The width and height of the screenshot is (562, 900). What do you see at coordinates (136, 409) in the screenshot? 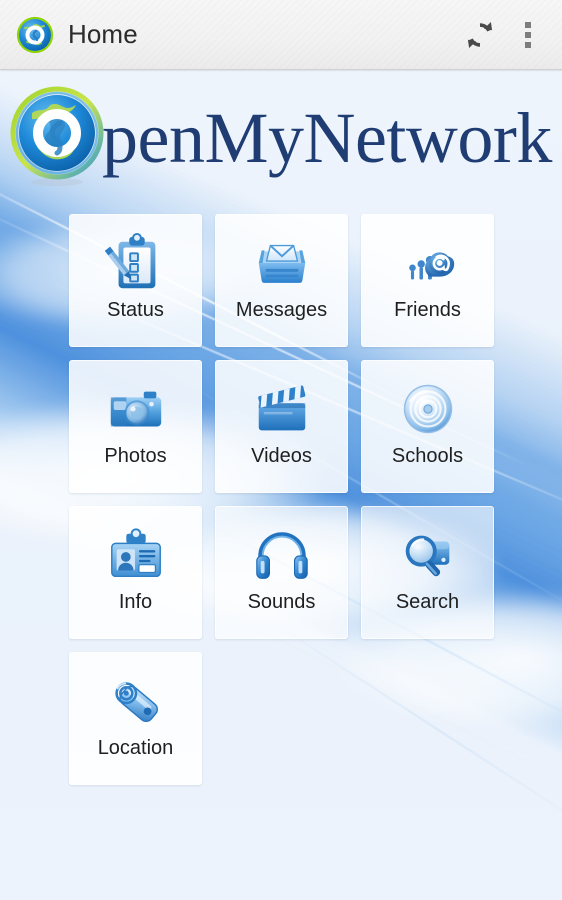
I see `camera-icon` at bounding box center [136, 409].